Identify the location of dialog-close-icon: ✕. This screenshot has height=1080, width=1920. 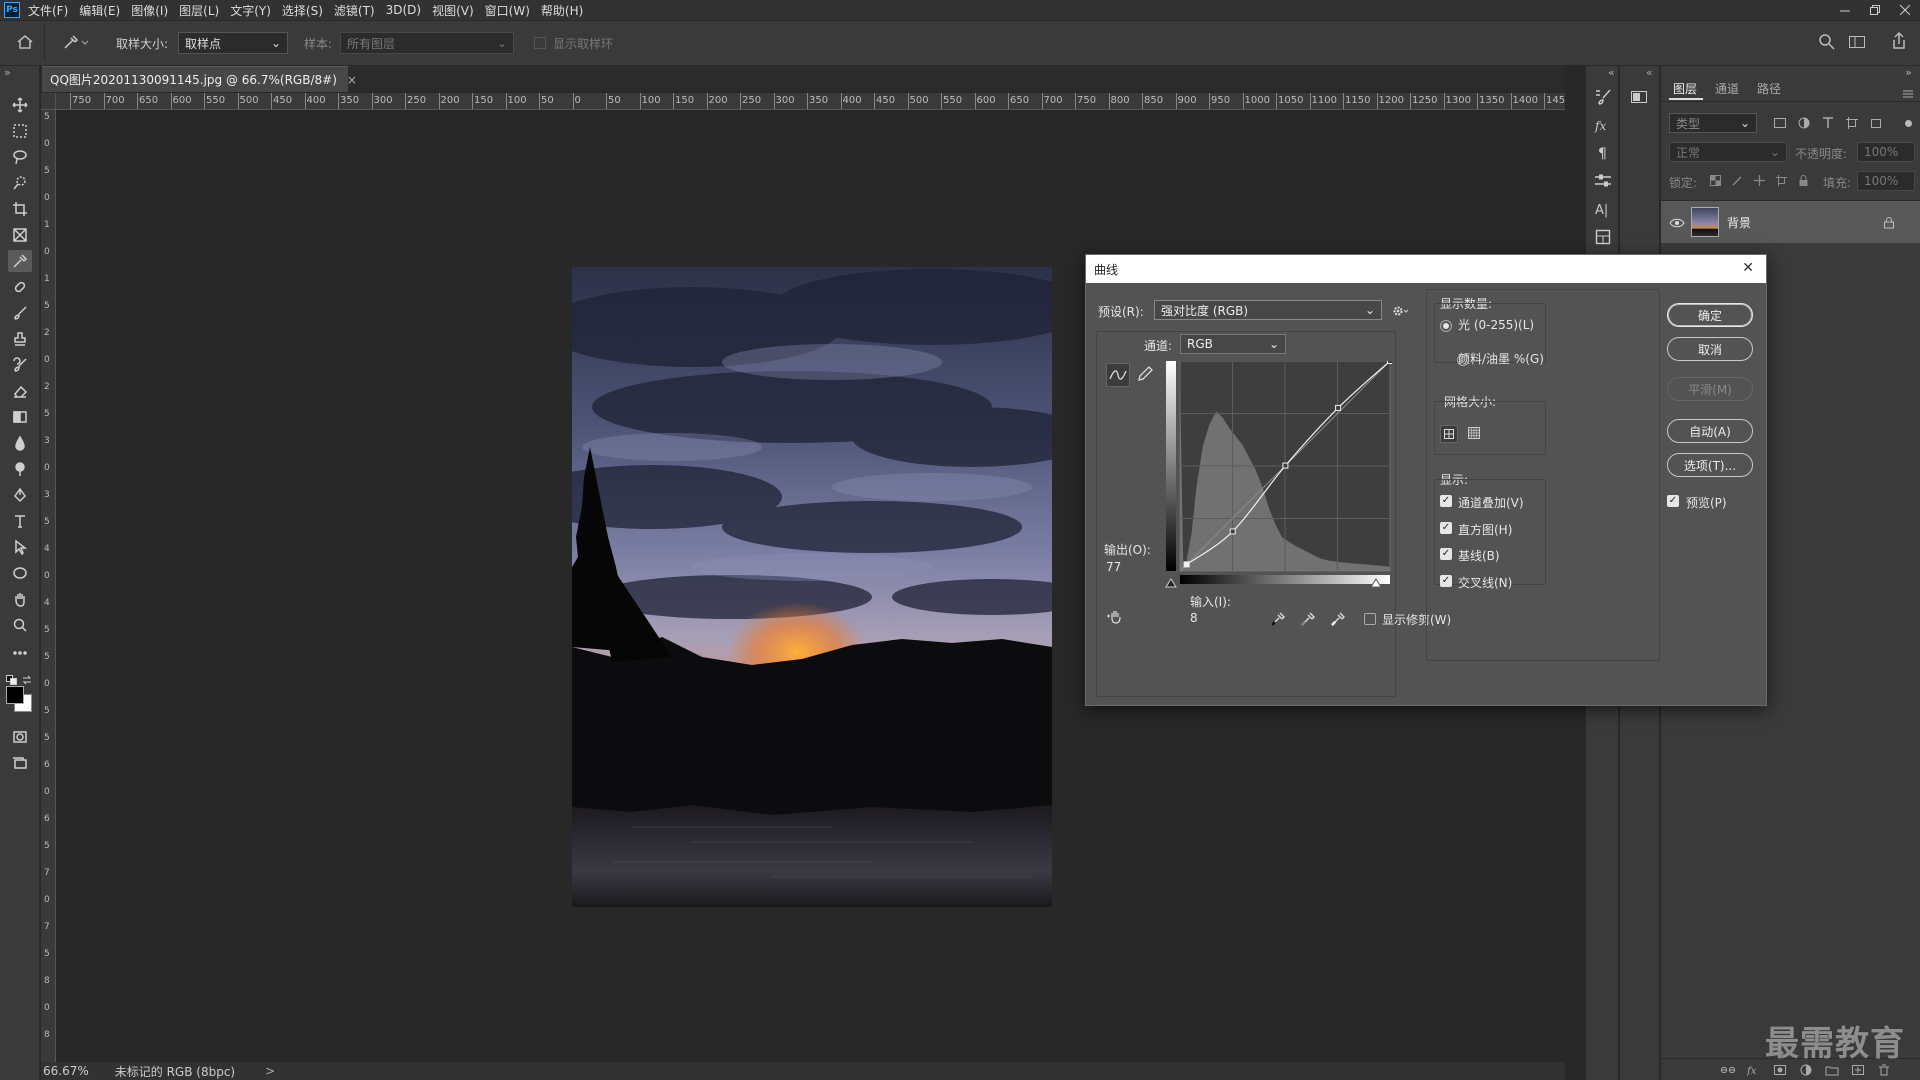
(1748, 268).